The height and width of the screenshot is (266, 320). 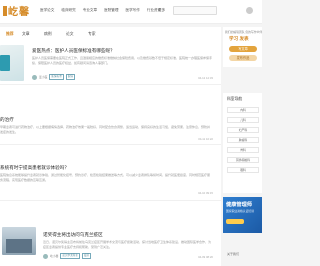 What do you see at coordinates (70, 77) in the screenshot?
I see `article-tag: 医保` at bounding box center [70, 77].